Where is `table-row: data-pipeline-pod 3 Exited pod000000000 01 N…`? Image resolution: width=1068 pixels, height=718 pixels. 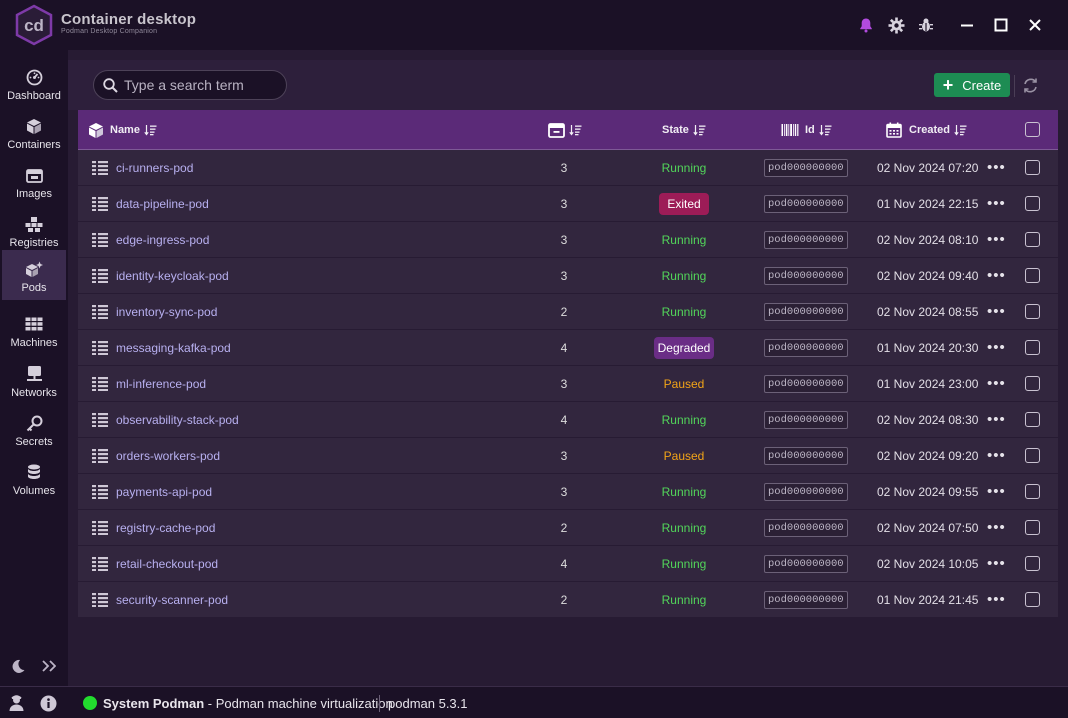
table-row: data-pipeline-pod 3 Exited pod000000000 01 N… is located at coordinates (568, 203).